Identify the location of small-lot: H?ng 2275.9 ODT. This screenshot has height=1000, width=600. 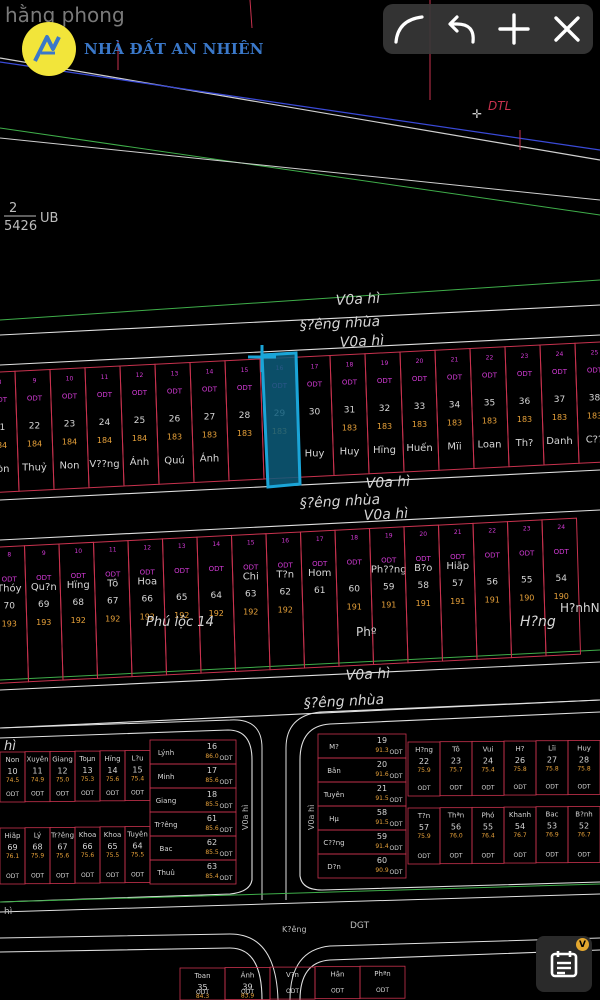
(424, 769).